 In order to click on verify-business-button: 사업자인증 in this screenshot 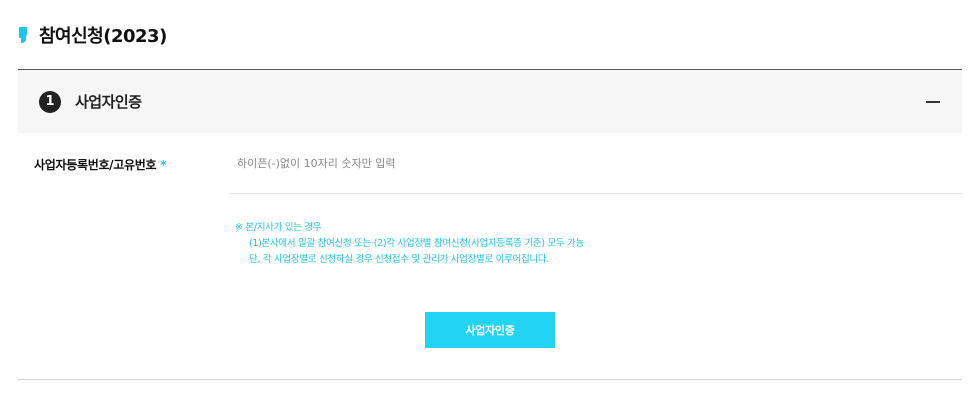, I will do `click(490, 330)`.